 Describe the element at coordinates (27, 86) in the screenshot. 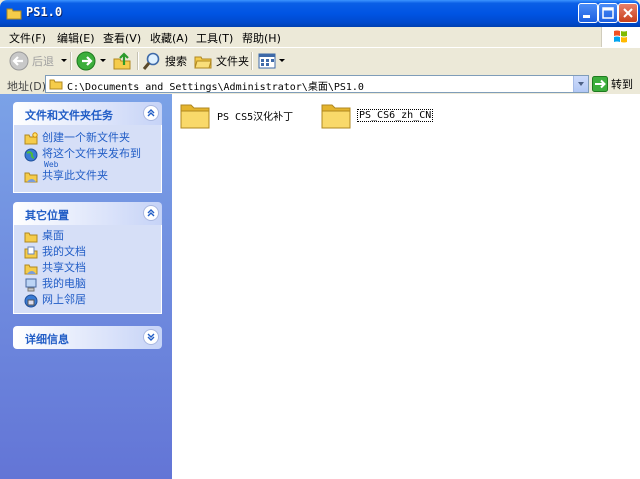

I see `address-label: 地址(D)` at that location.